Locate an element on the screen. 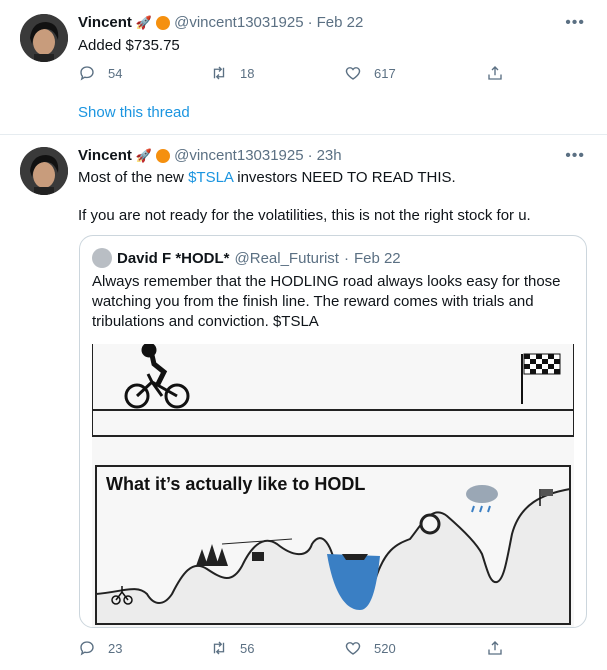 Image resolution: width=607 pixels, height=670 pixels. tweet-header: Vincent 🚀 @vincent13031925 · Feb 22 is located at coordinates (220, 22).